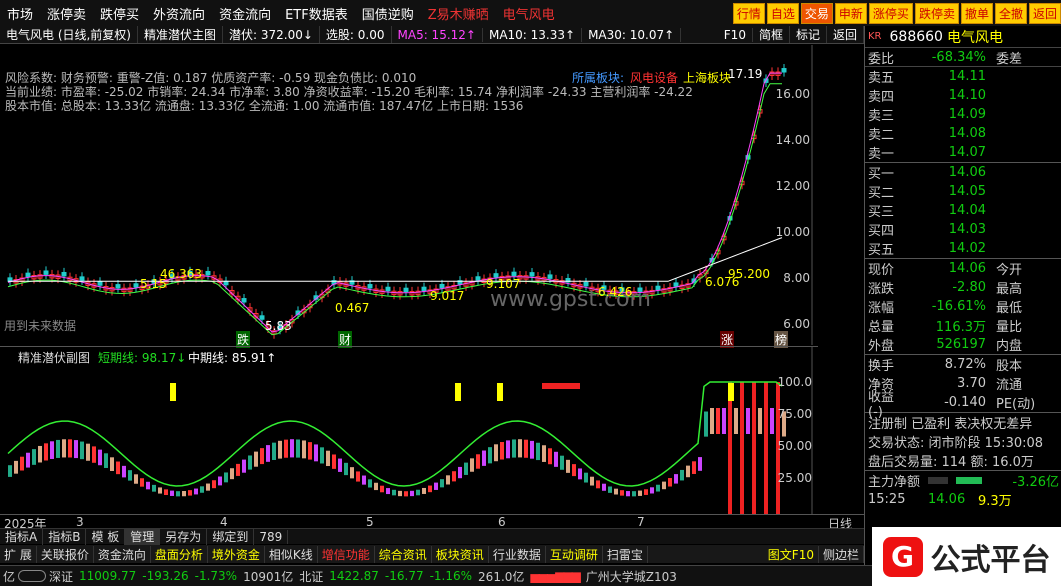 This screenshot has height=586, width=1061. I want to click on ma30-line, so click(395, 259).